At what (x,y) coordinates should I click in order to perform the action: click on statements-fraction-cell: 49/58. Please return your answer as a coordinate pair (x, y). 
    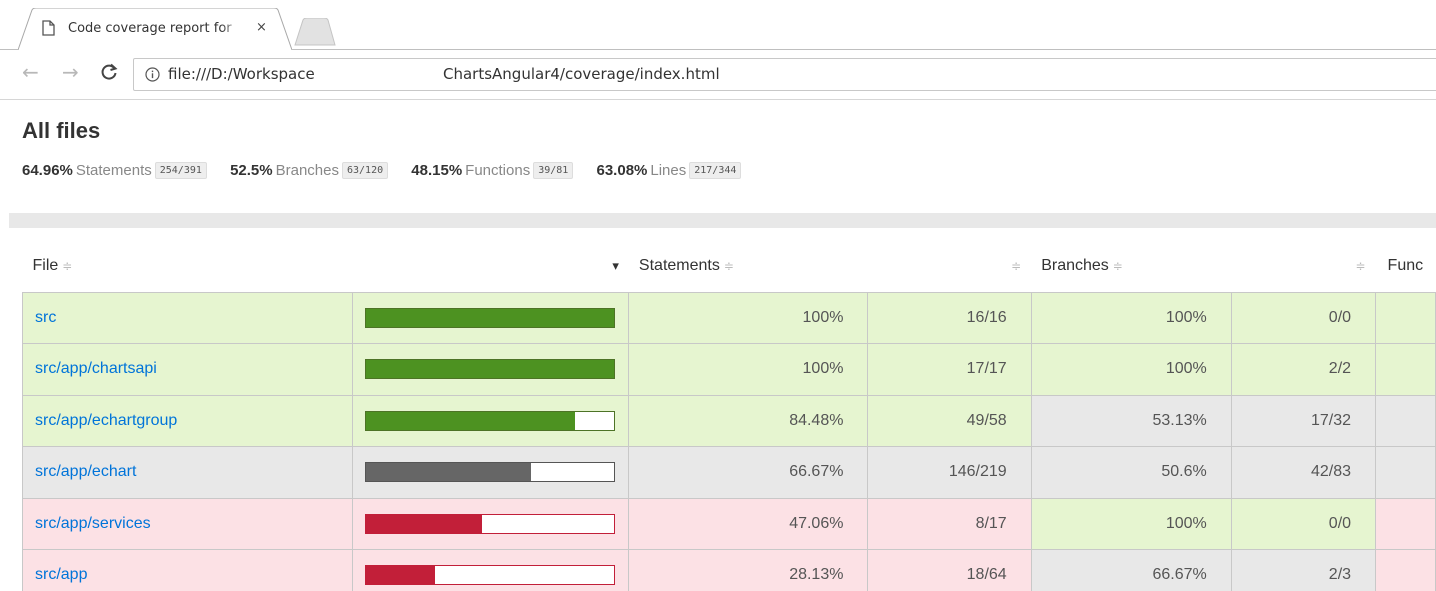
    Looking at the image, I should click on (949, 420).